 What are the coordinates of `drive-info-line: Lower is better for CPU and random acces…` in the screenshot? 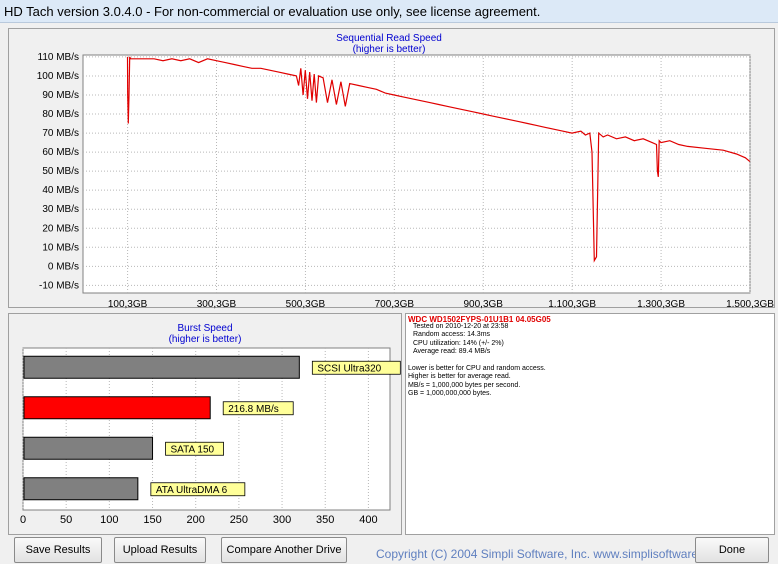 It's located at (477, 368).